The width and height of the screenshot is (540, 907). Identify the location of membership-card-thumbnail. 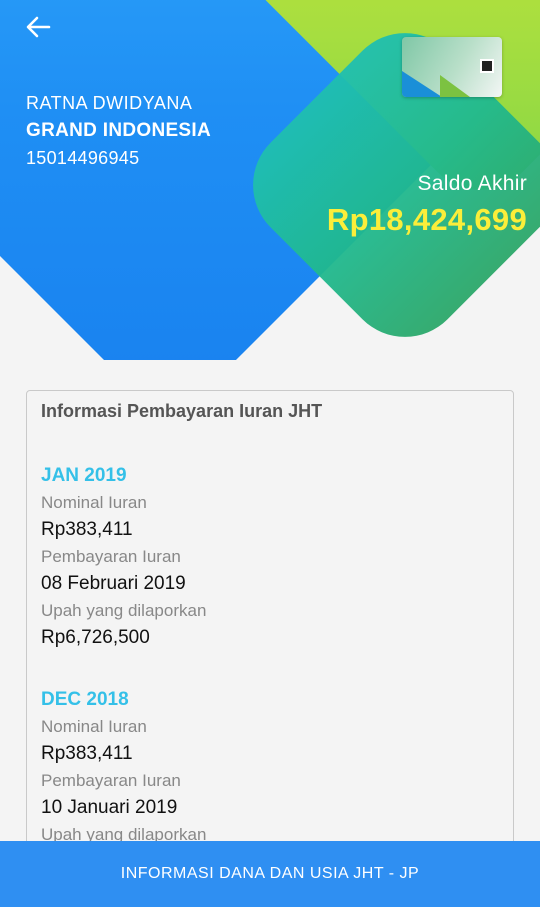
(452, 67).